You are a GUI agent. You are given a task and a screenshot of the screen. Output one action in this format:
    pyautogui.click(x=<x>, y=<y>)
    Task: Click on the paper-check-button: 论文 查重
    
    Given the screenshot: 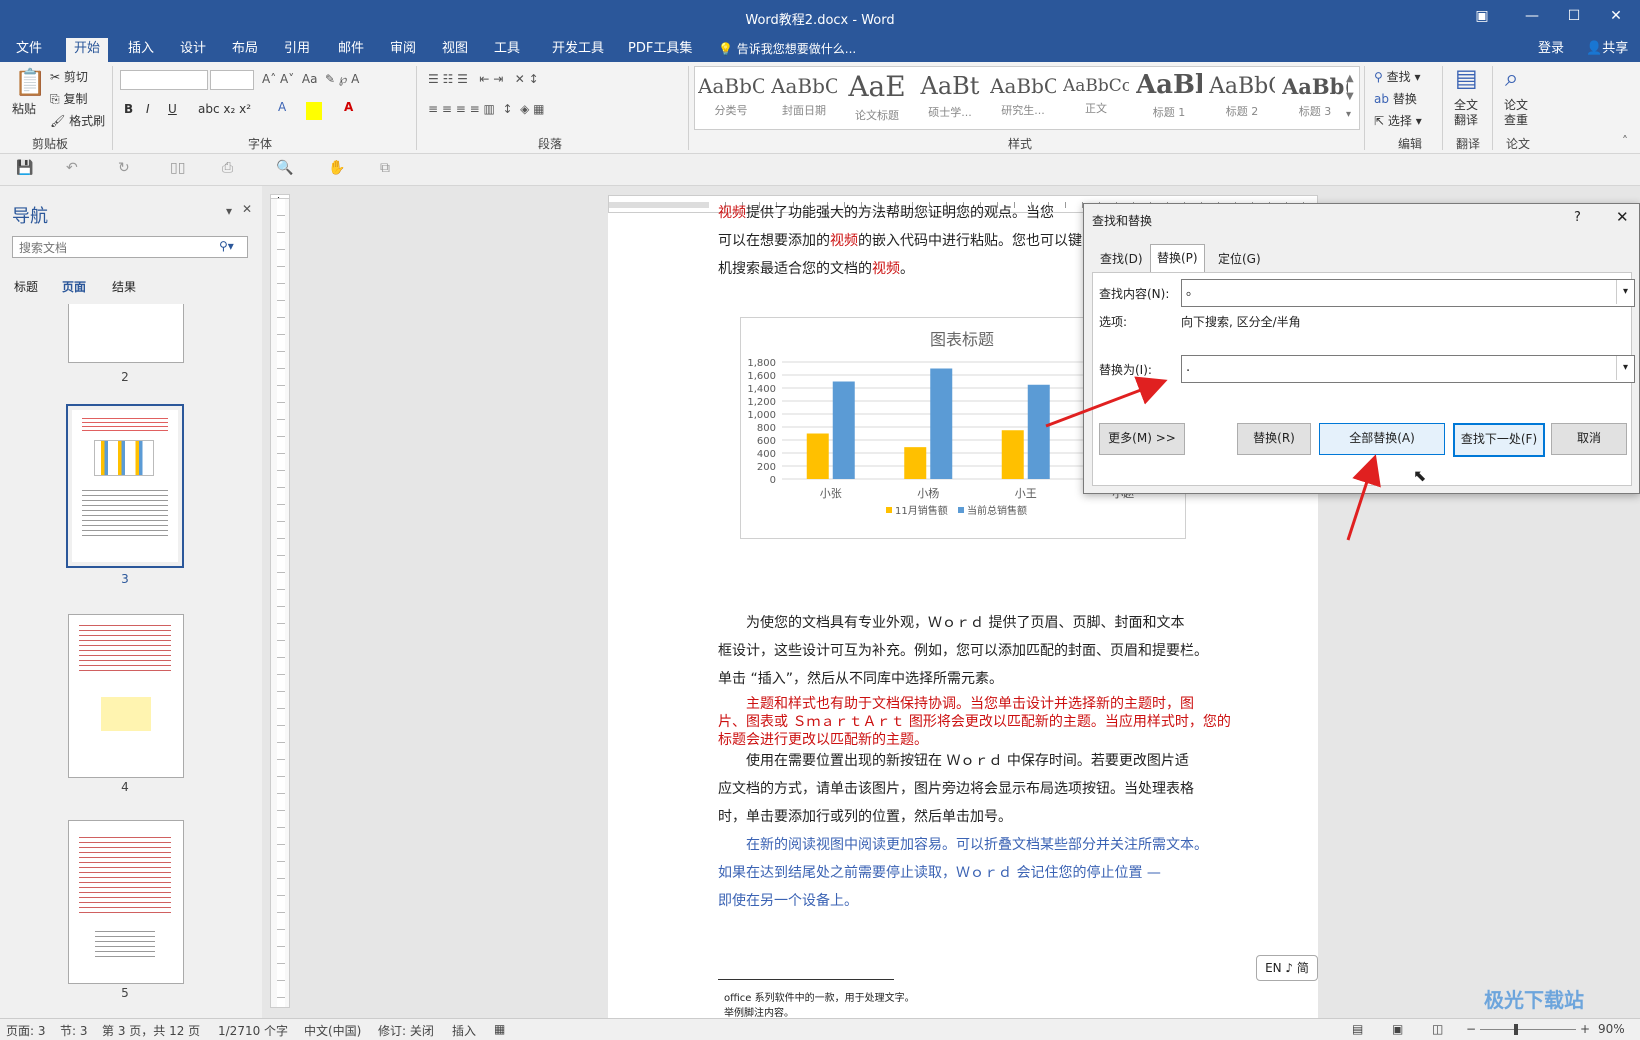 What is the action you would take?
    pyautogui.click(x=1516, y=113)
    